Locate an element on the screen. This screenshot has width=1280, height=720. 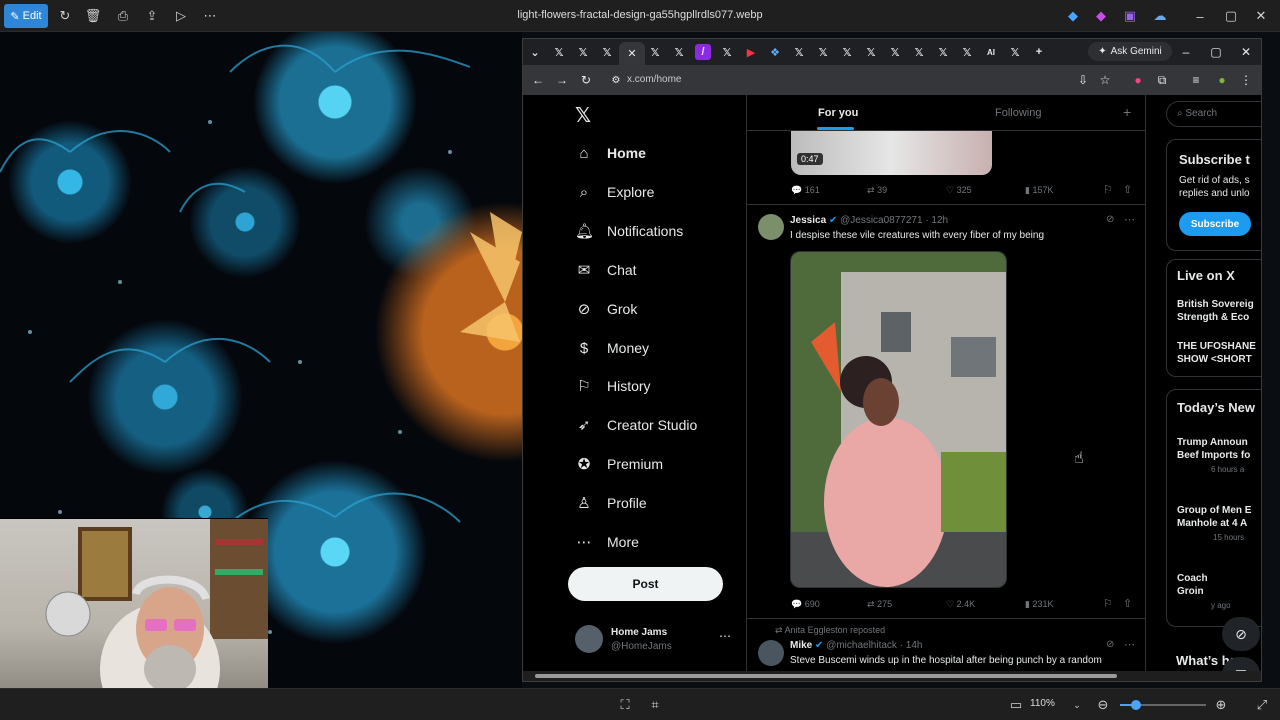
minimize-icon: – is located at coordinates (1200, 16).